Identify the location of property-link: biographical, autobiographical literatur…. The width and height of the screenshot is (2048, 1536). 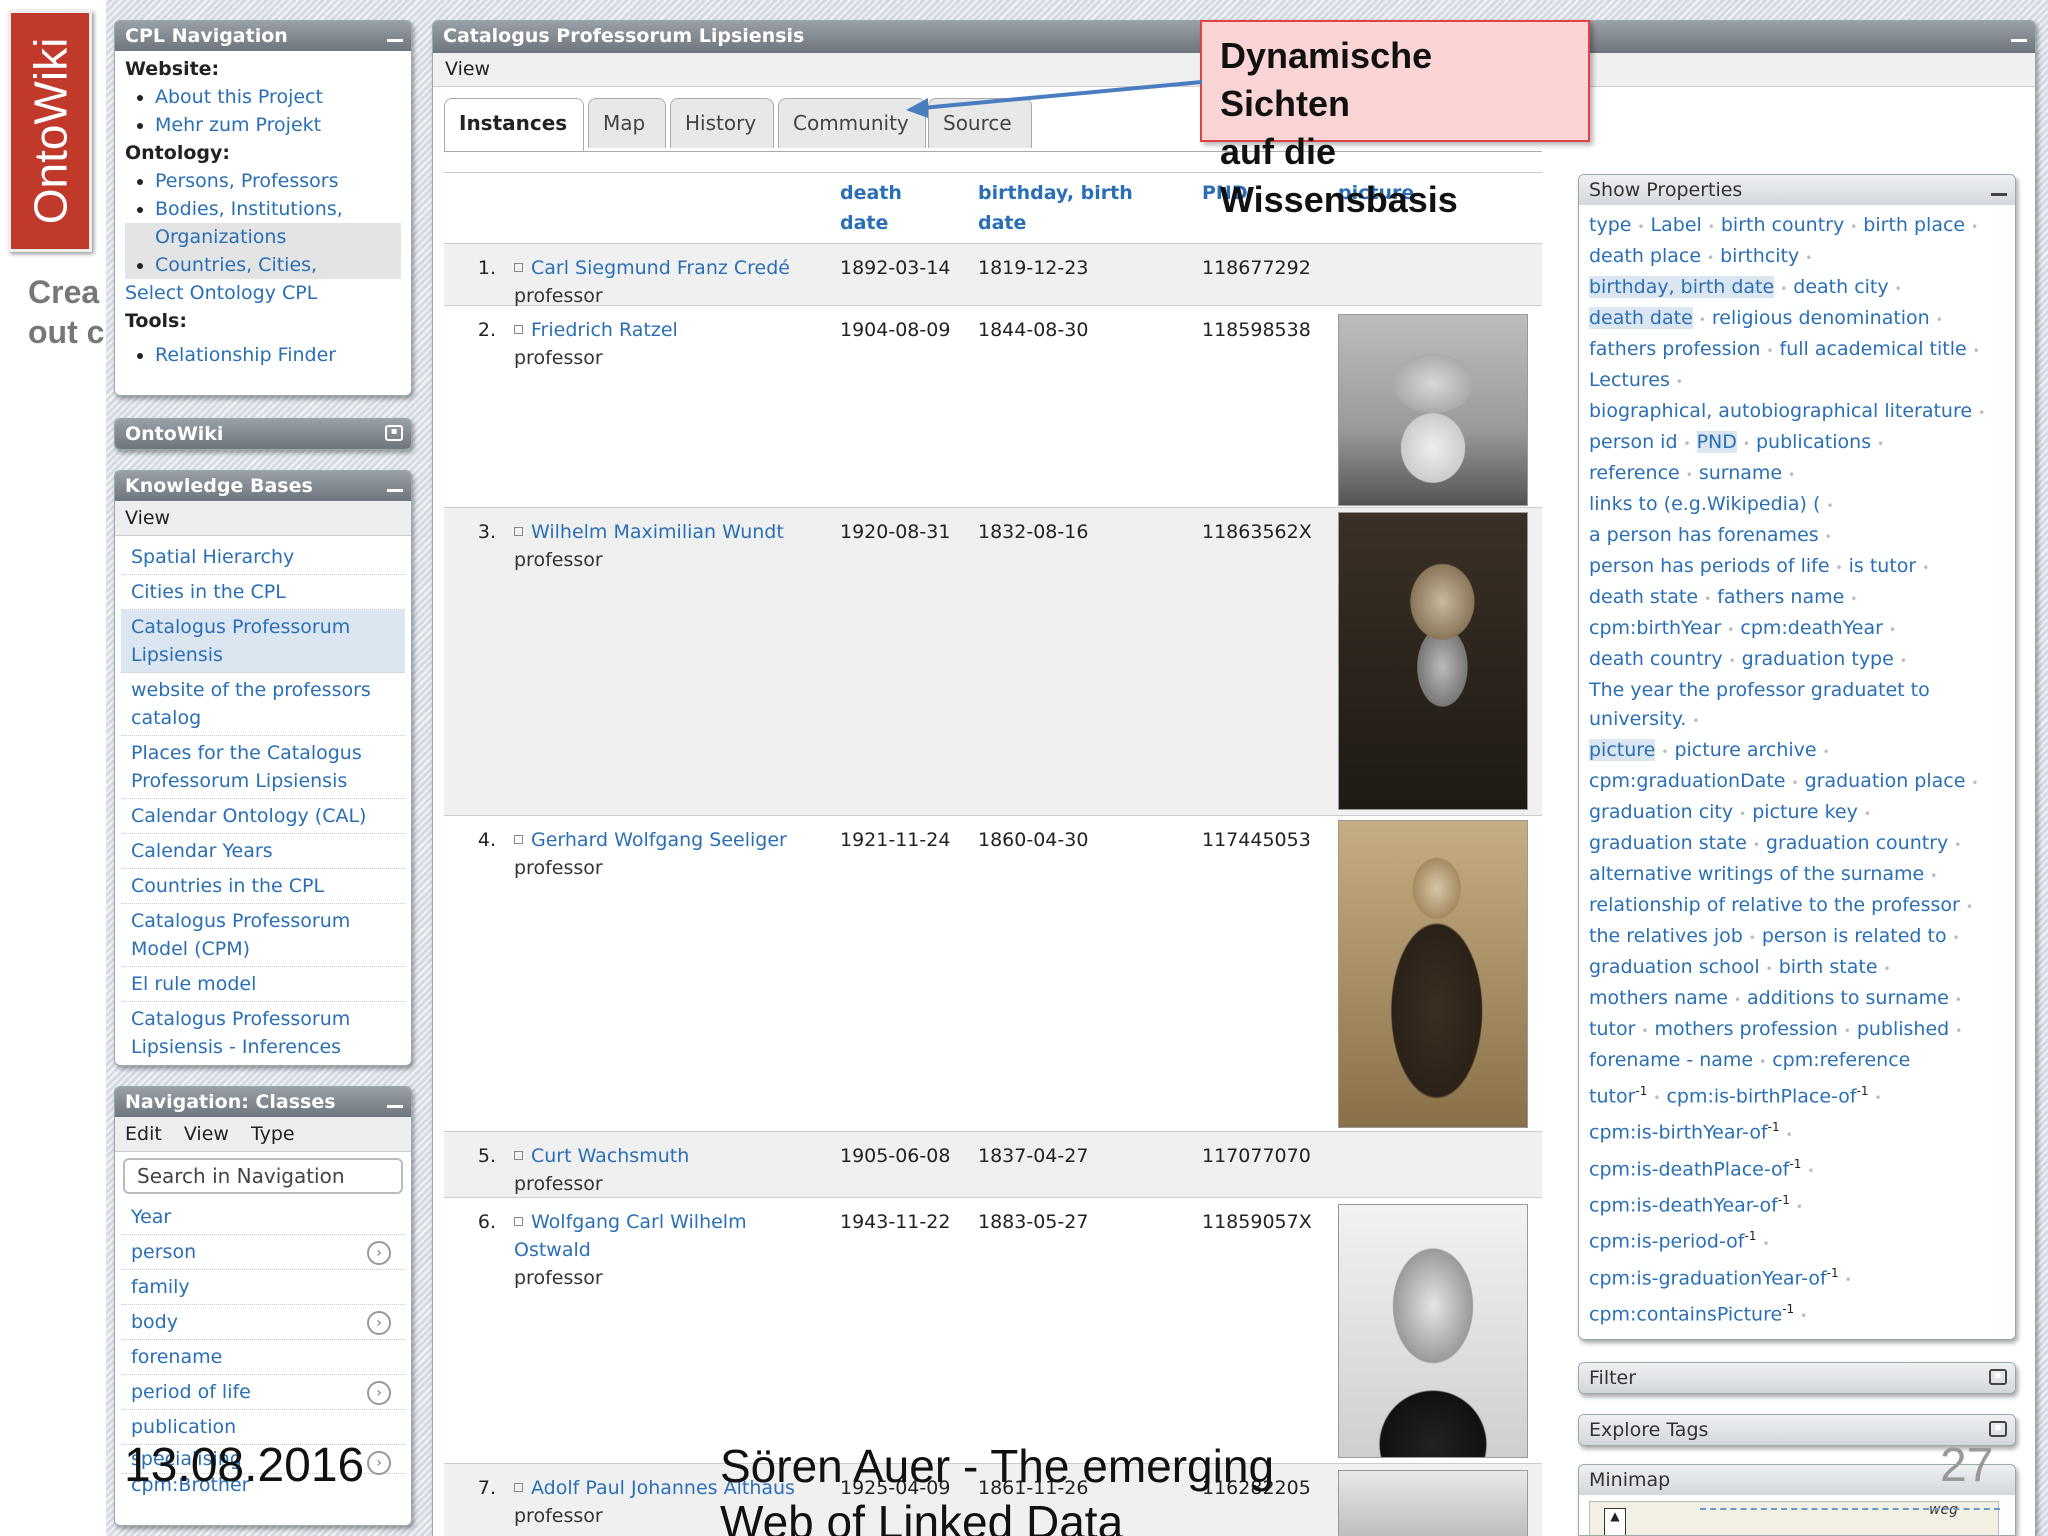
(1780, 411).